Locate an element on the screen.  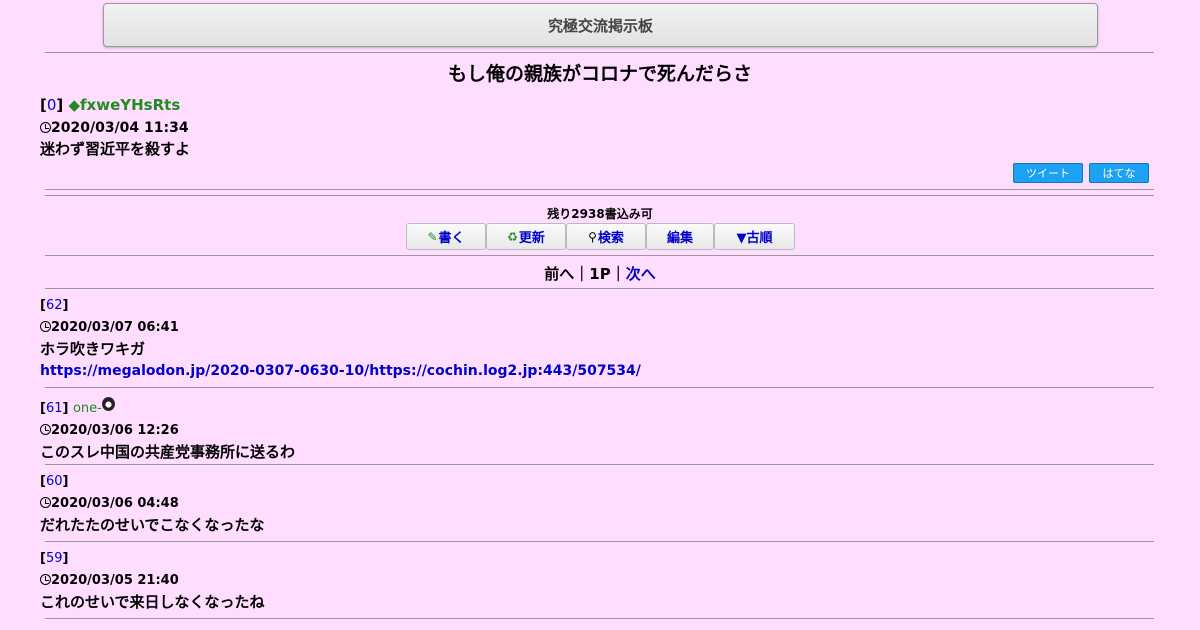
post-date: 2020/03/04 11:34 is located at coordinates (120, 128).